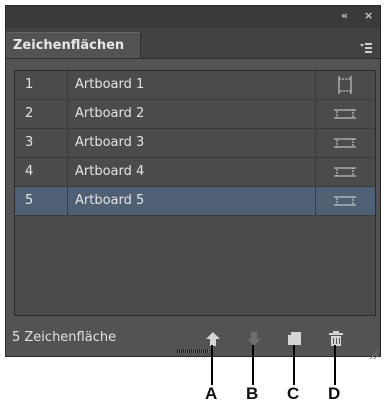 This screenshot has width=386, height=407. I want to click on artboard-number: 1, so click(41, 85).